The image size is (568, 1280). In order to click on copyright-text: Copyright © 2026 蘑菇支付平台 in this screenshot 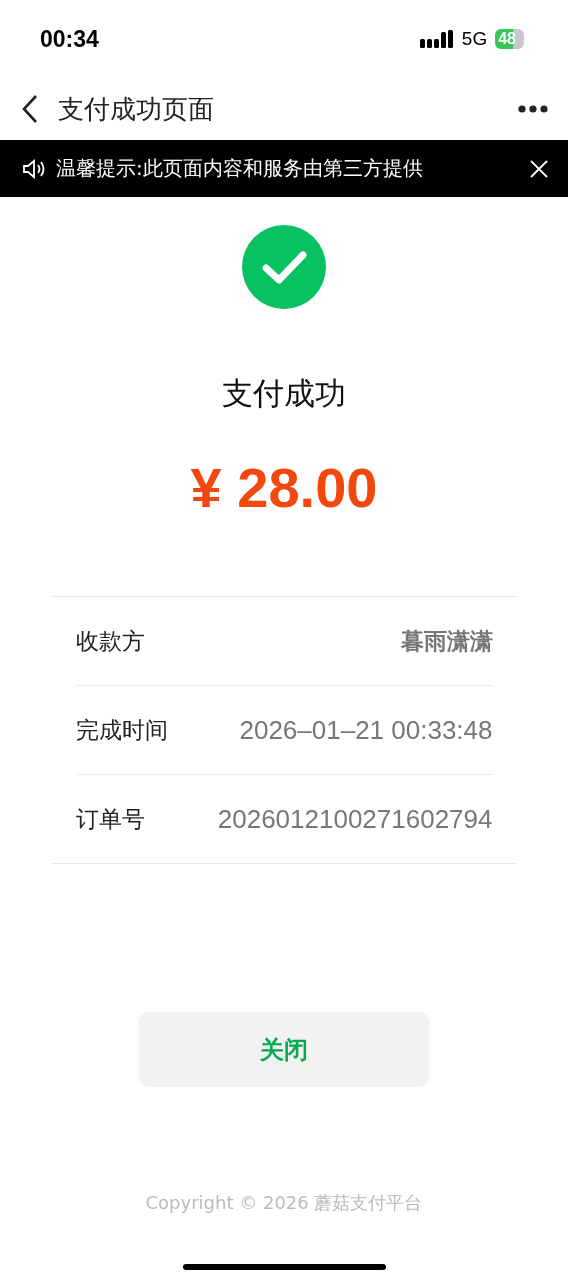, I will do `click(284, 1203)`.